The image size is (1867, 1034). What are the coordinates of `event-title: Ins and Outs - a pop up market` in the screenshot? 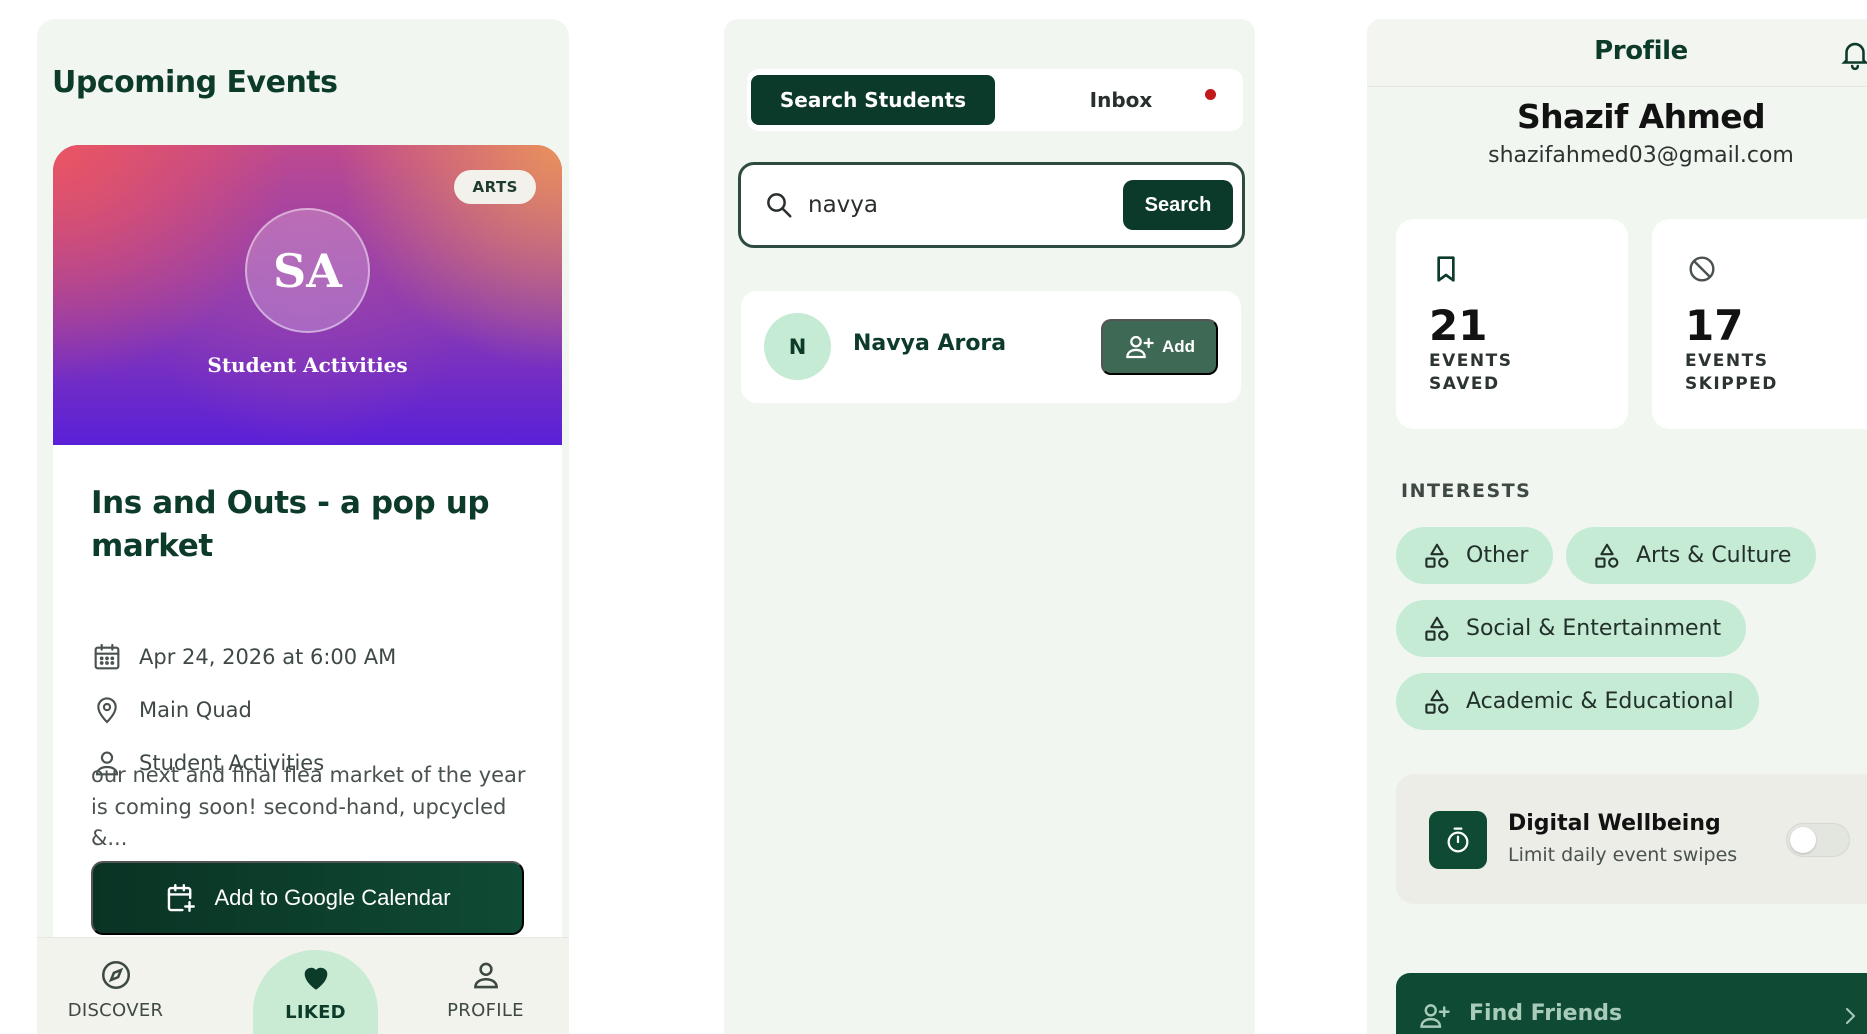 It's located at (290, 525).